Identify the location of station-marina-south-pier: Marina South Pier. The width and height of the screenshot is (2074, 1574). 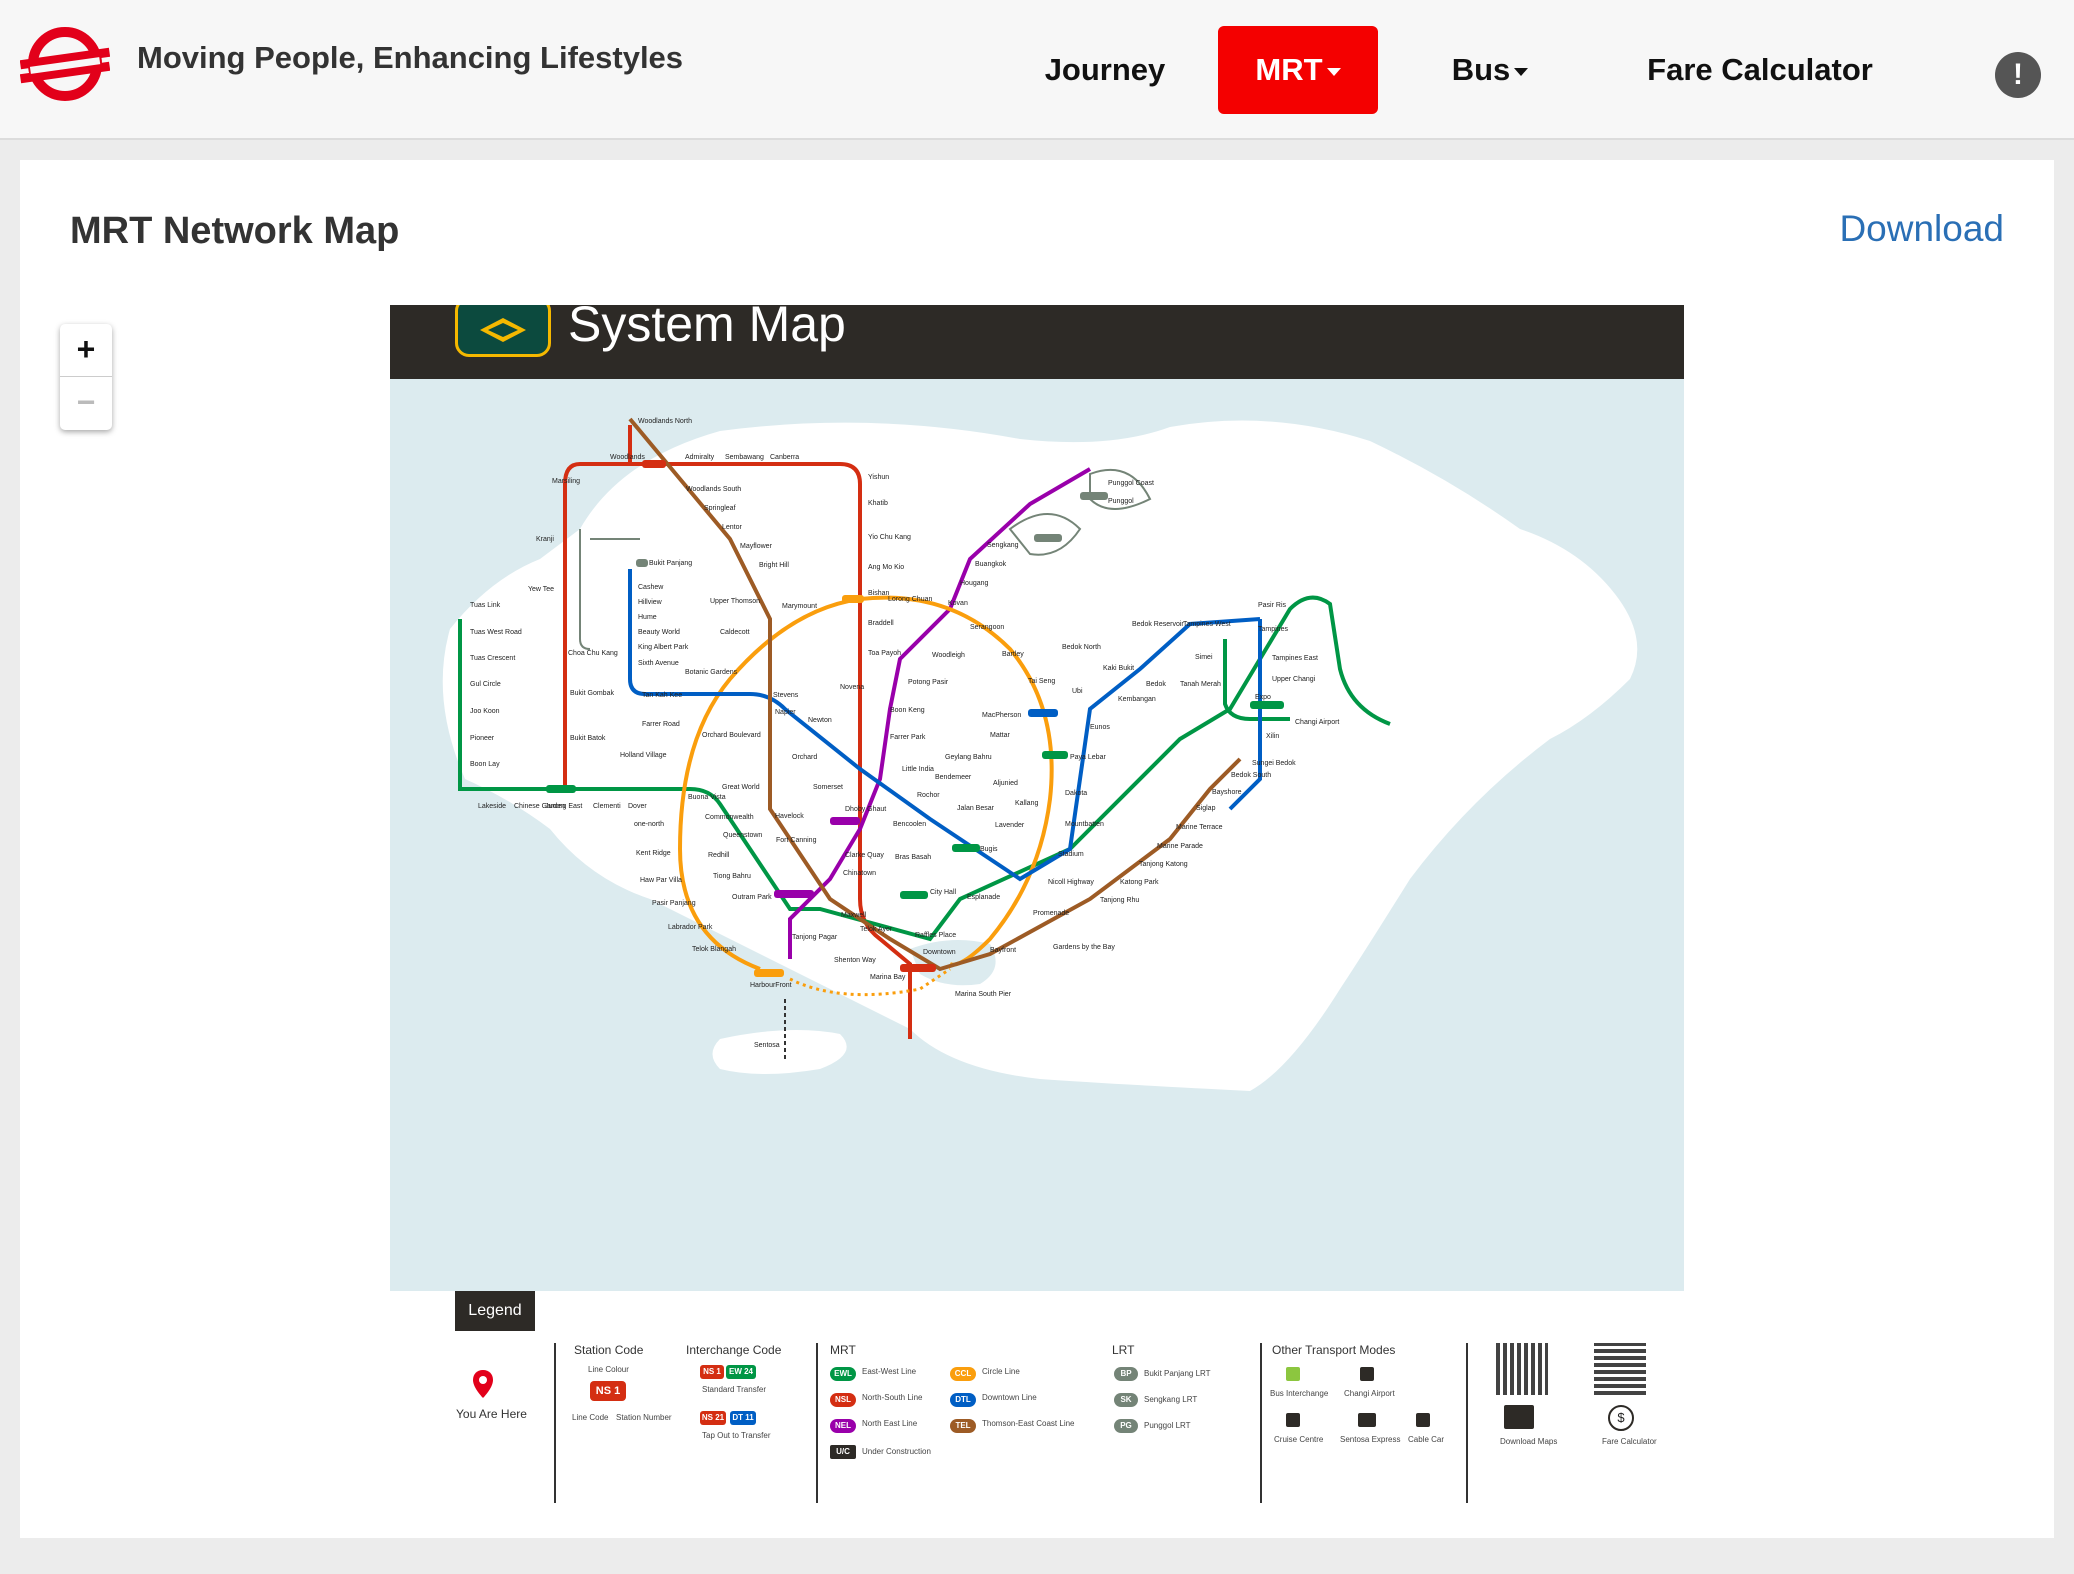
(983, 994).